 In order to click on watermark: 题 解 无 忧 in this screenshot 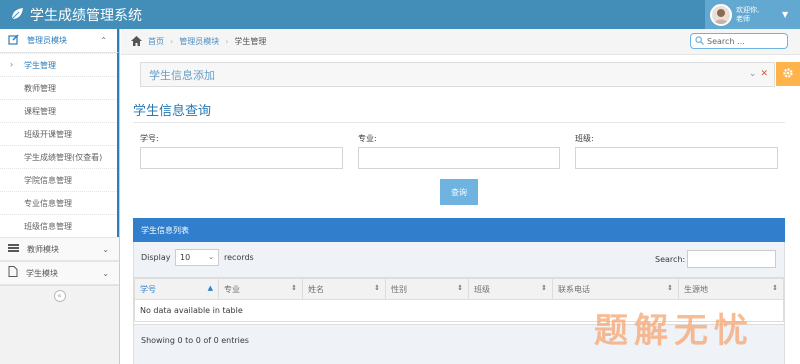, I will do `click(673, 331)`.